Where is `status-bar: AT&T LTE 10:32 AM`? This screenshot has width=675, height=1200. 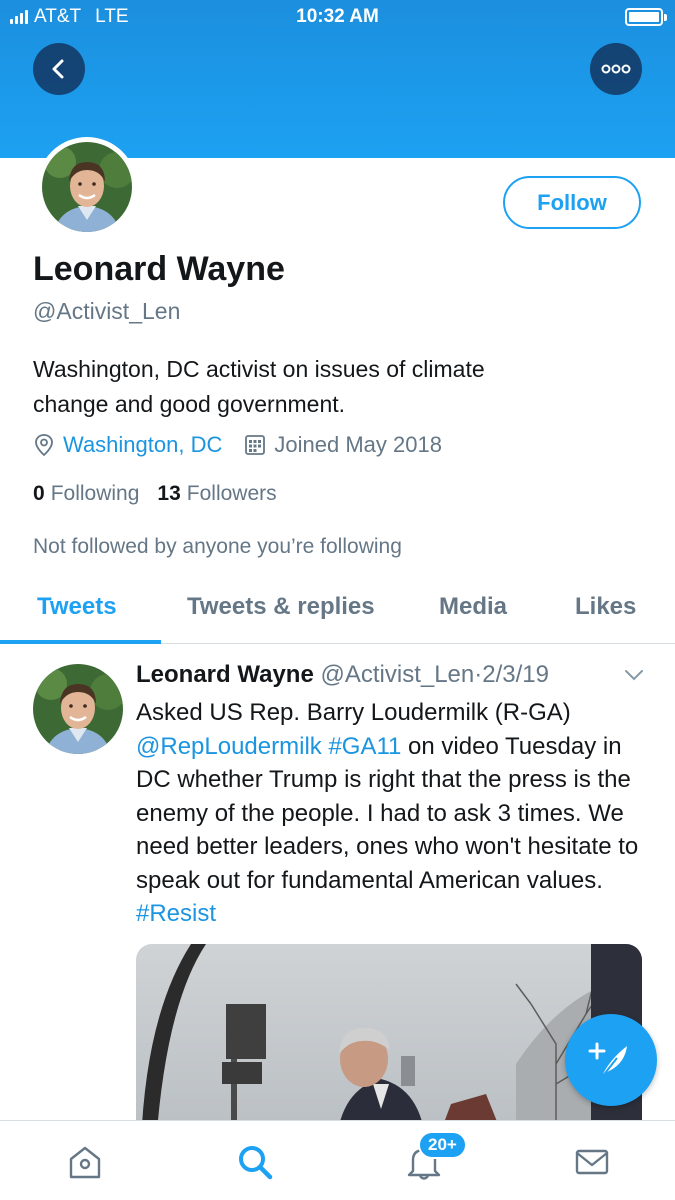 status-bar: AT&T LTE 10:32 AM is located at coordinates (337, 18).